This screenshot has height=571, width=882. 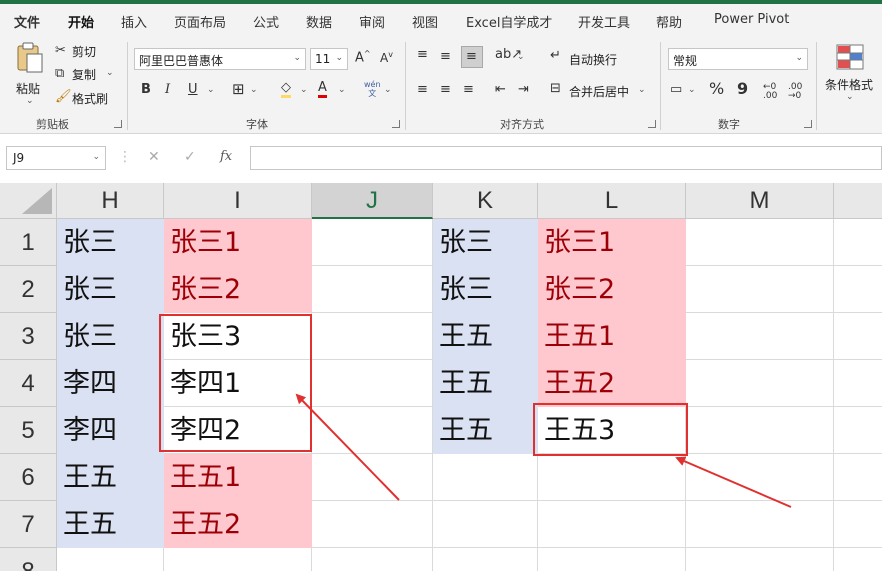 What do you see at coordinates (733, 482) in the screenshot?
I see `arrow-to-l5` at bounding box center [733, 482].